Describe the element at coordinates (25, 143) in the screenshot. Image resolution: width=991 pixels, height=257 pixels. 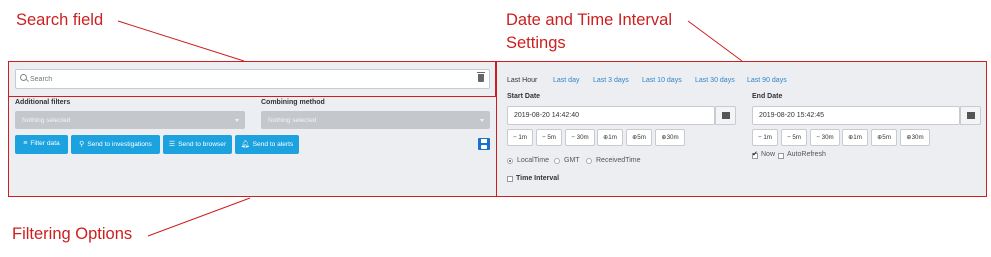
I see `database-icon: ≡` at that location.